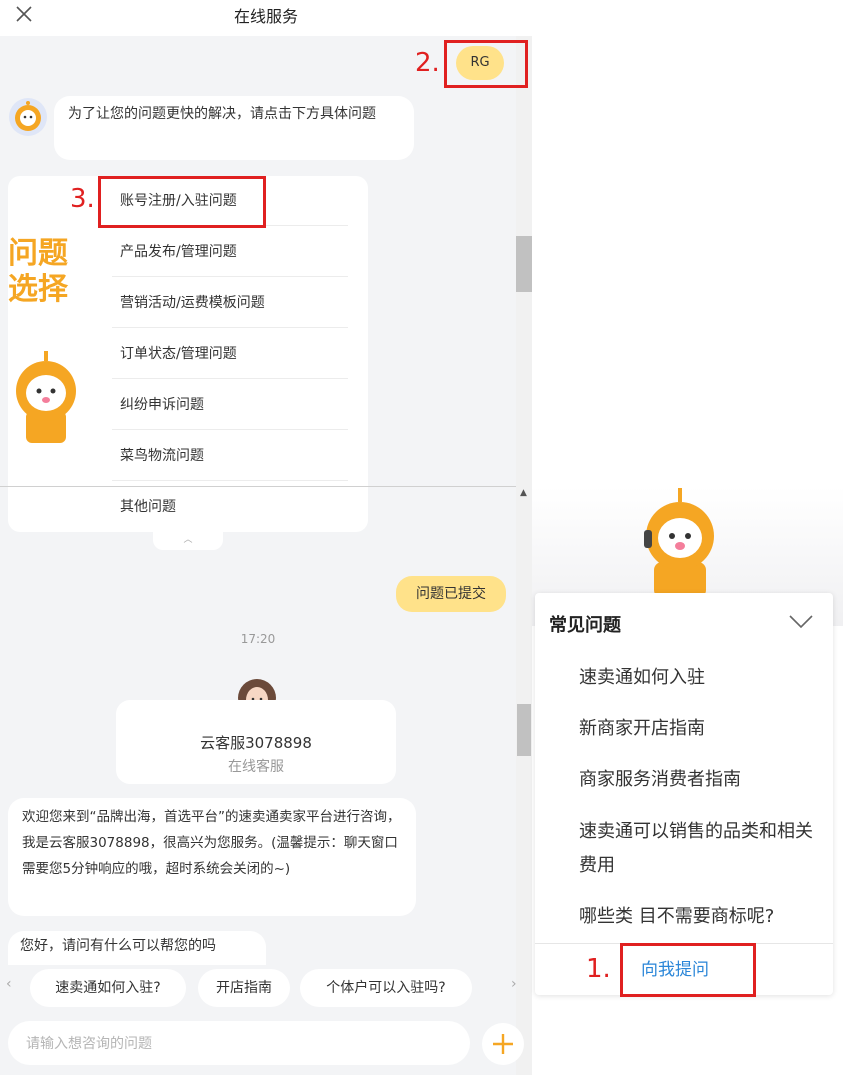  I want to click on chat-header: 在线服务, so click(266, 18).